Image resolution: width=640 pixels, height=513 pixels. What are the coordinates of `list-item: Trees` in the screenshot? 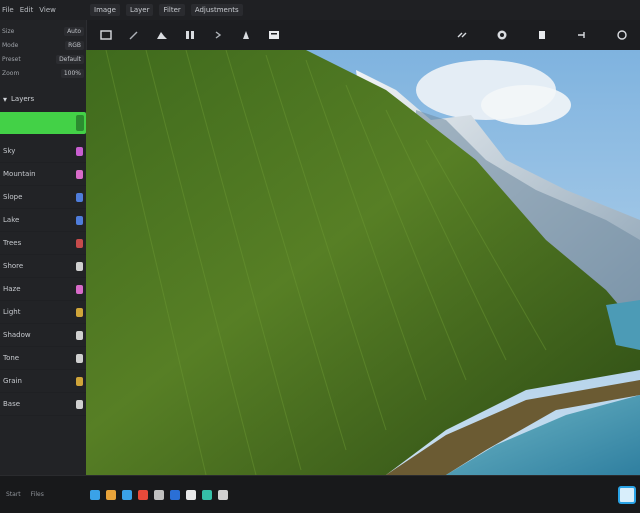 It's located at (43, 243).